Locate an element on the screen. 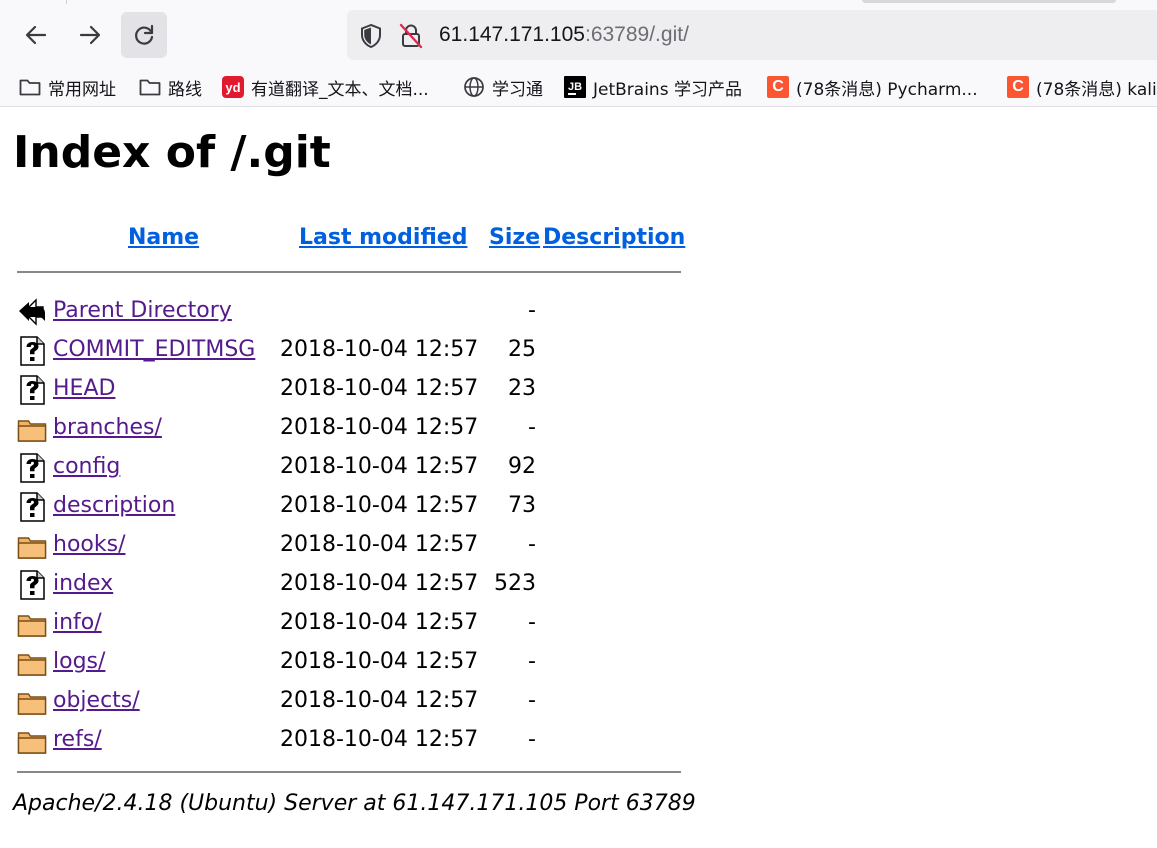  table-row: COMMIT_EDITMSG 2018-10-04 12:57 25 is located at coordinates (350, 351).